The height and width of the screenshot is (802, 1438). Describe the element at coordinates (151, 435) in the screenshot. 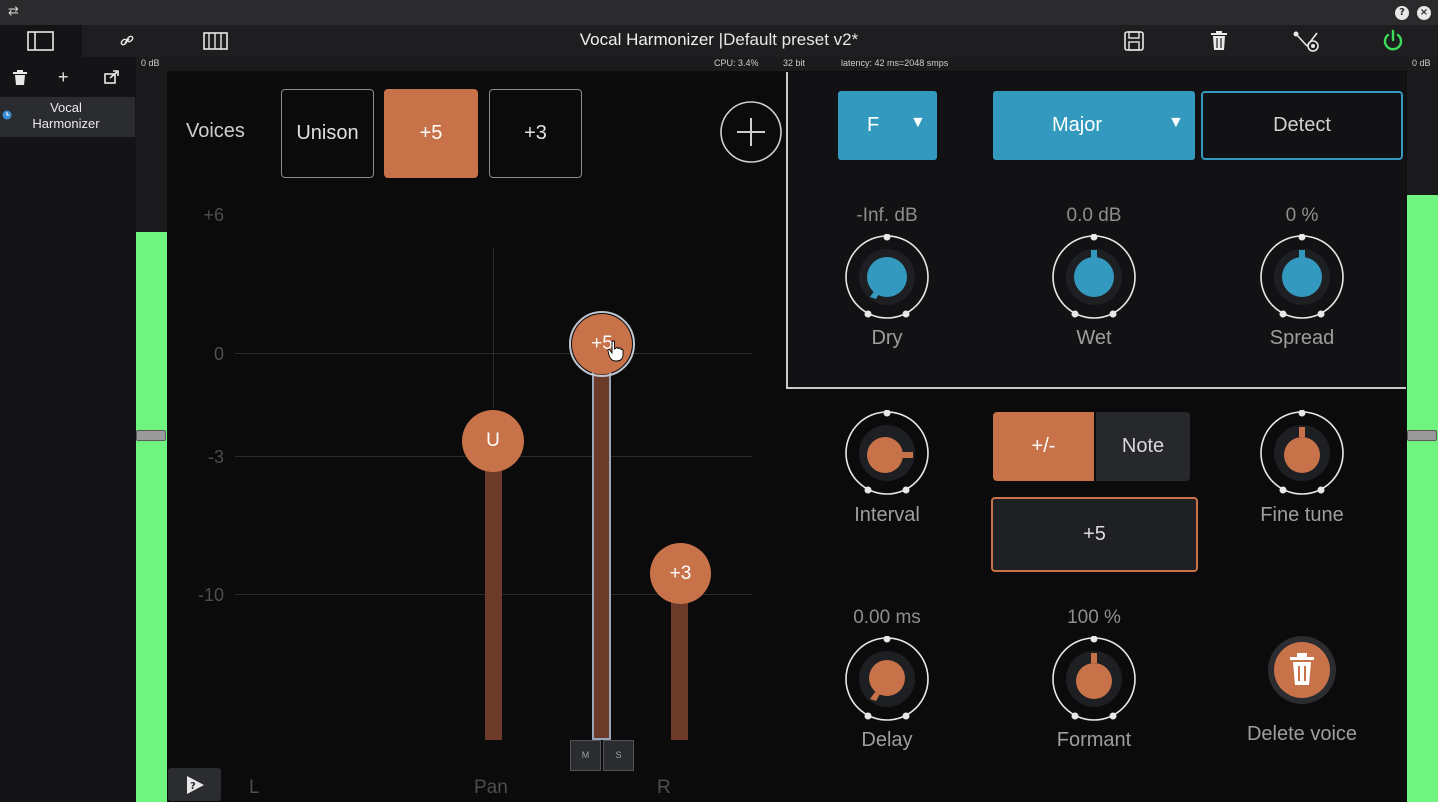

I see `left-gain-handle` at that location.